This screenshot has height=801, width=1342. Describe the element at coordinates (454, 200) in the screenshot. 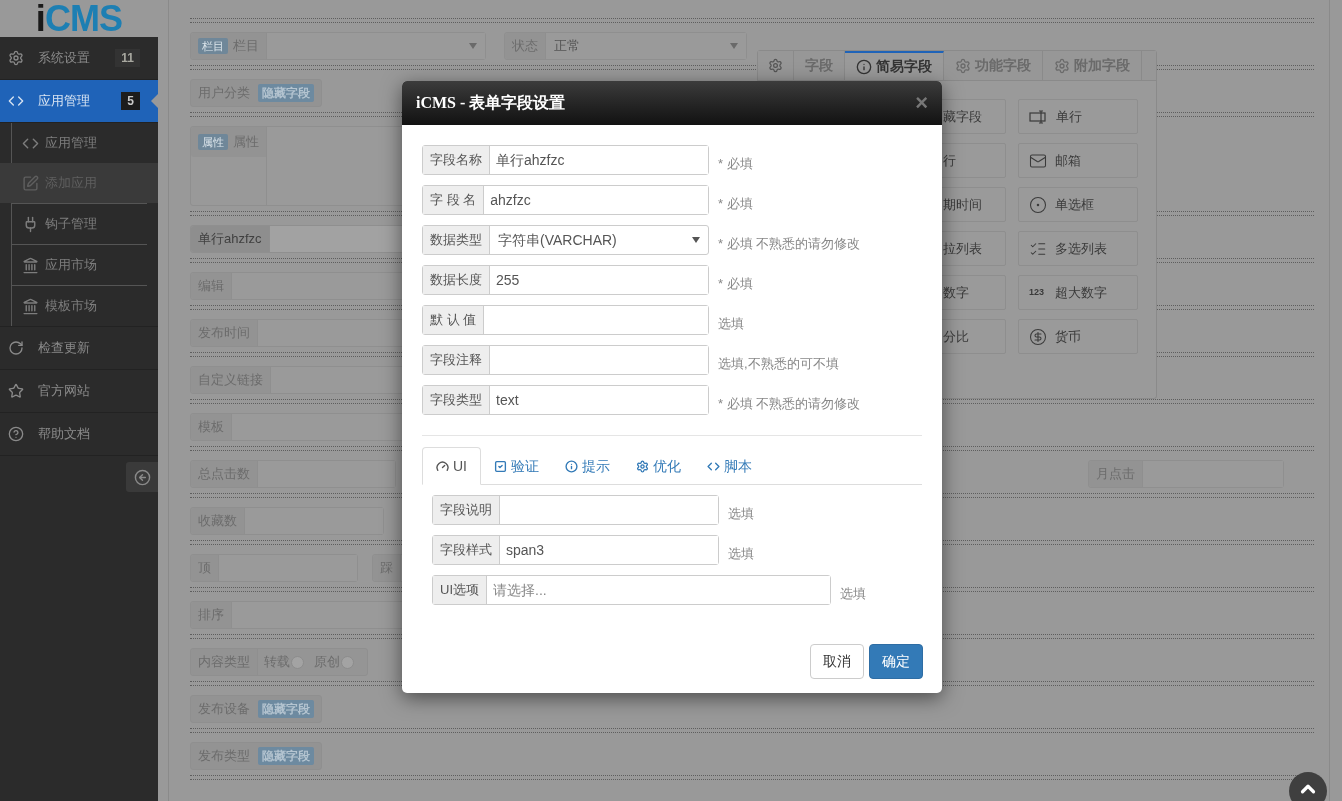

I see `field-label: 字 段 名` at that location.